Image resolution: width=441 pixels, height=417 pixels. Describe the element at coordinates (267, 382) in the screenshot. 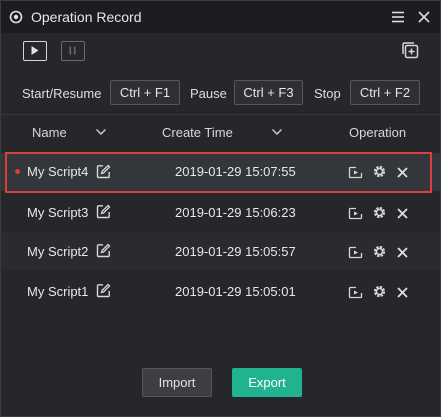

I see `export-button: Export` at that location.